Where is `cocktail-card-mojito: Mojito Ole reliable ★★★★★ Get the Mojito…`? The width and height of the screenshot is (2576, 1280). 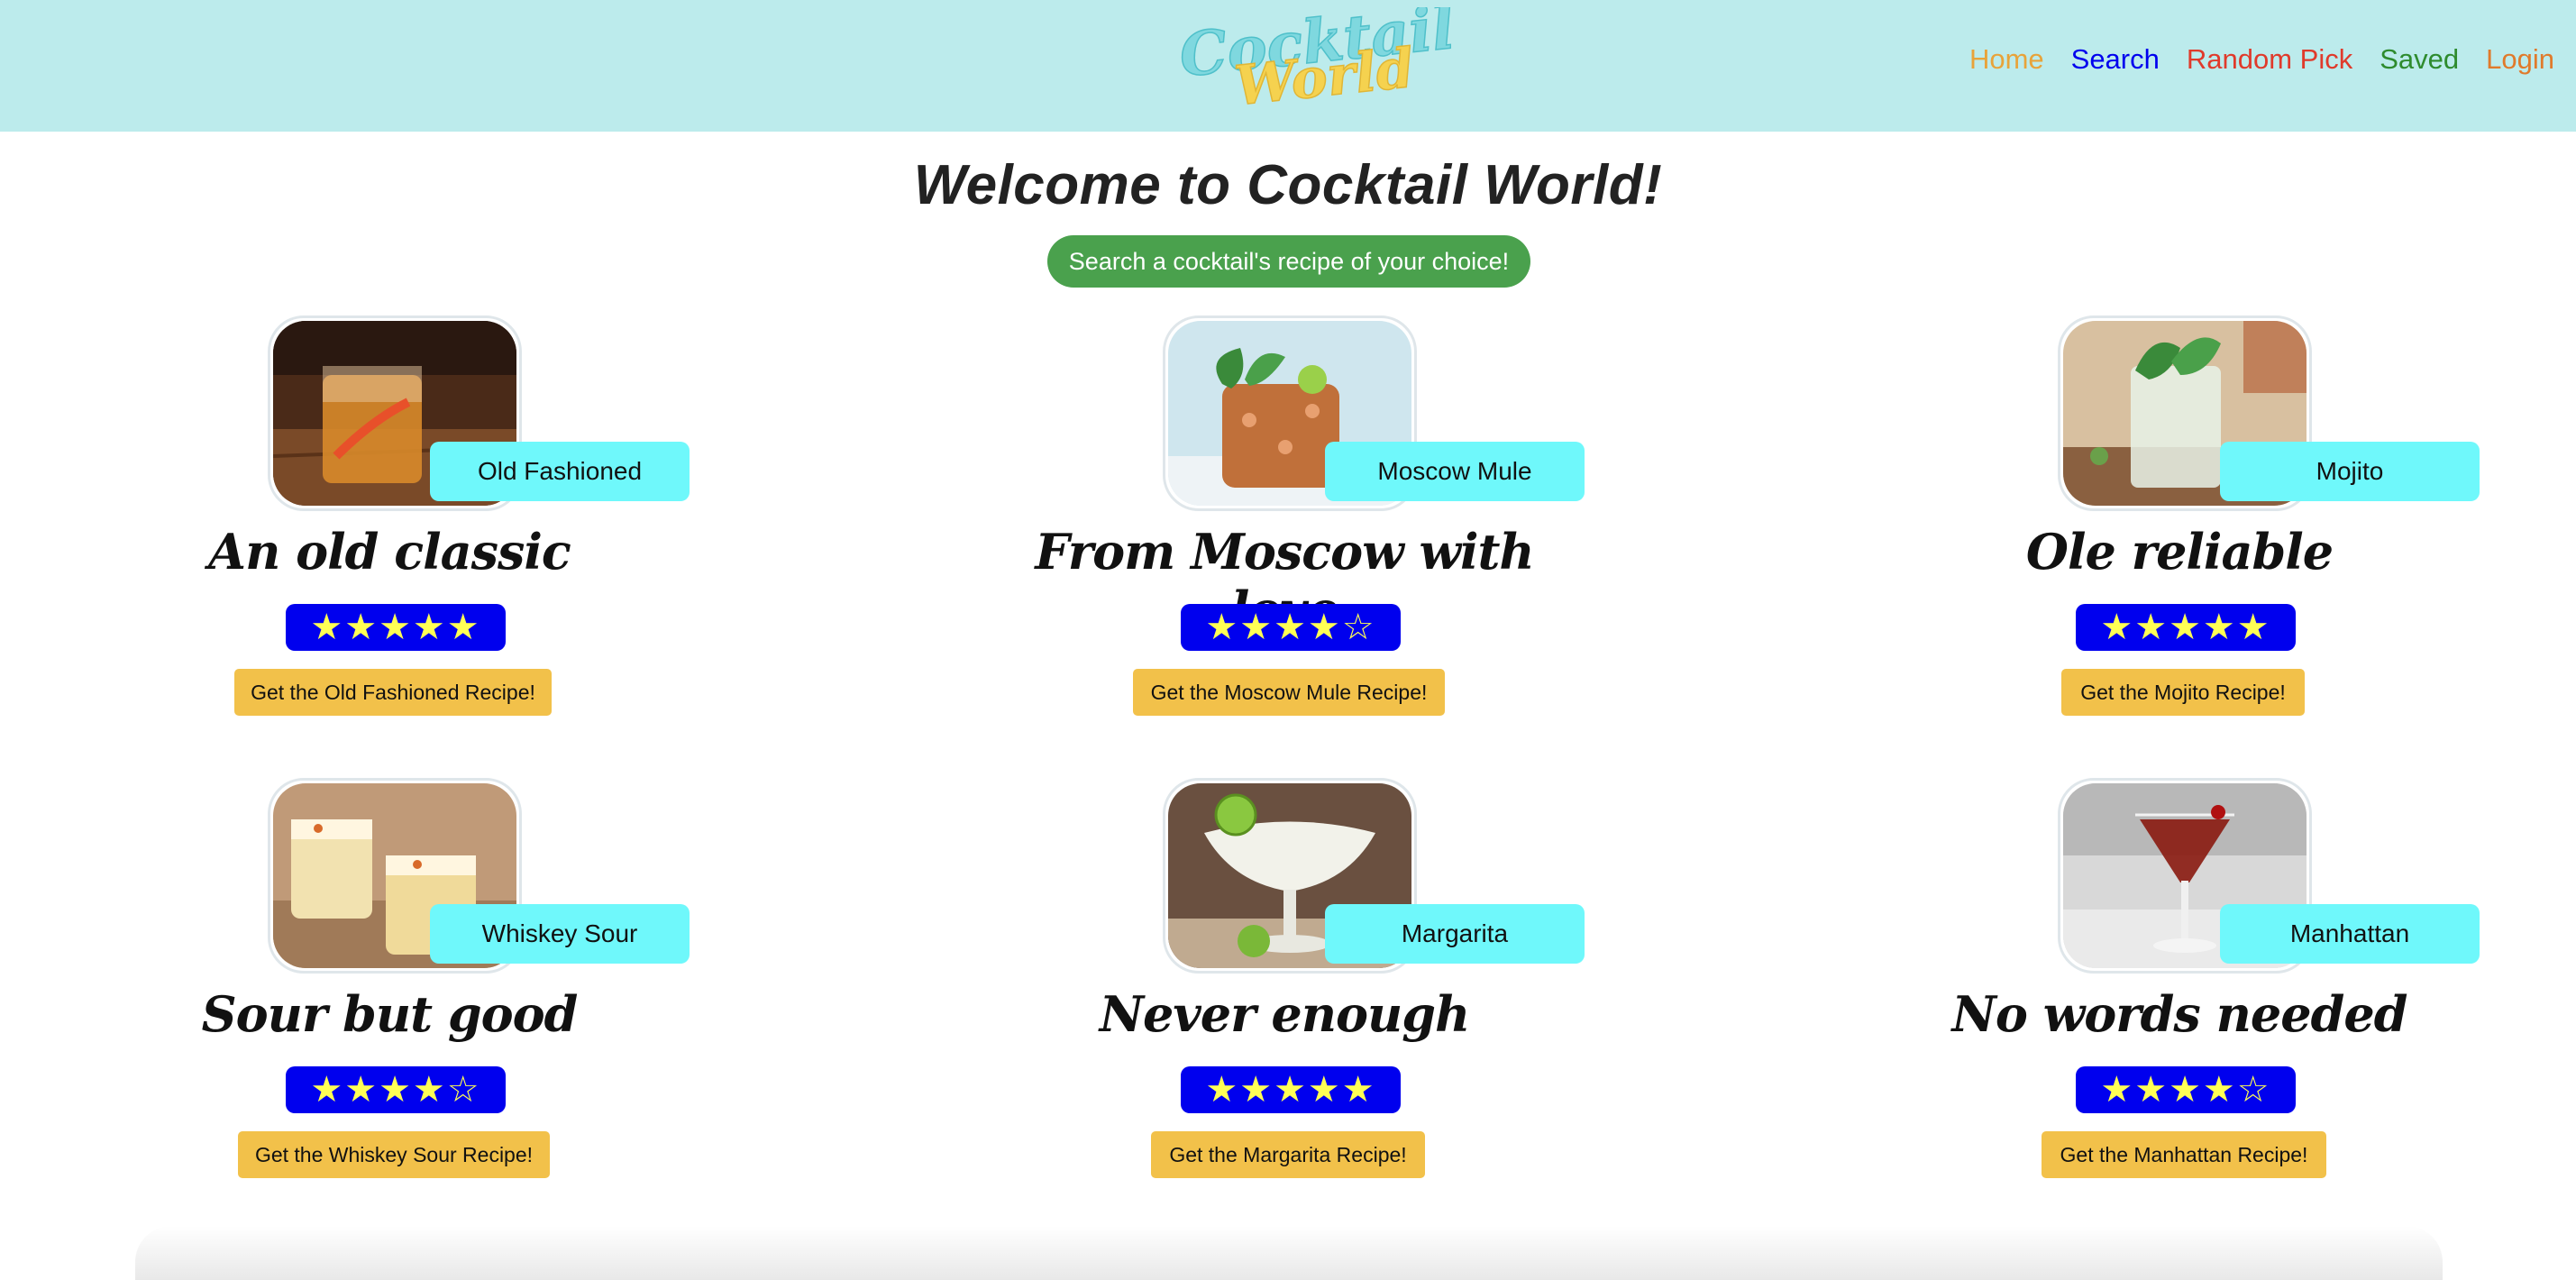 cocktail-card-mojito: Mojito Ole reliable ★★★★★ Get the Mojito… is located at coordinates (2301, 522).